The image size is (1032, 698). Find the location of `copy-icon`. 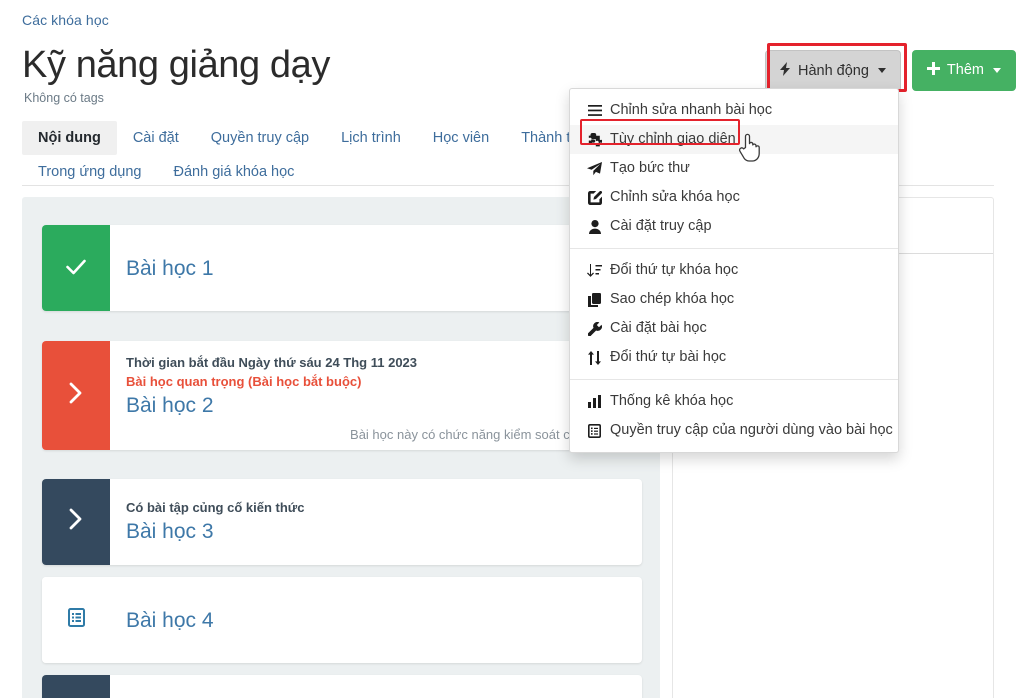

copy-icon is located at coordinates (594, 299).